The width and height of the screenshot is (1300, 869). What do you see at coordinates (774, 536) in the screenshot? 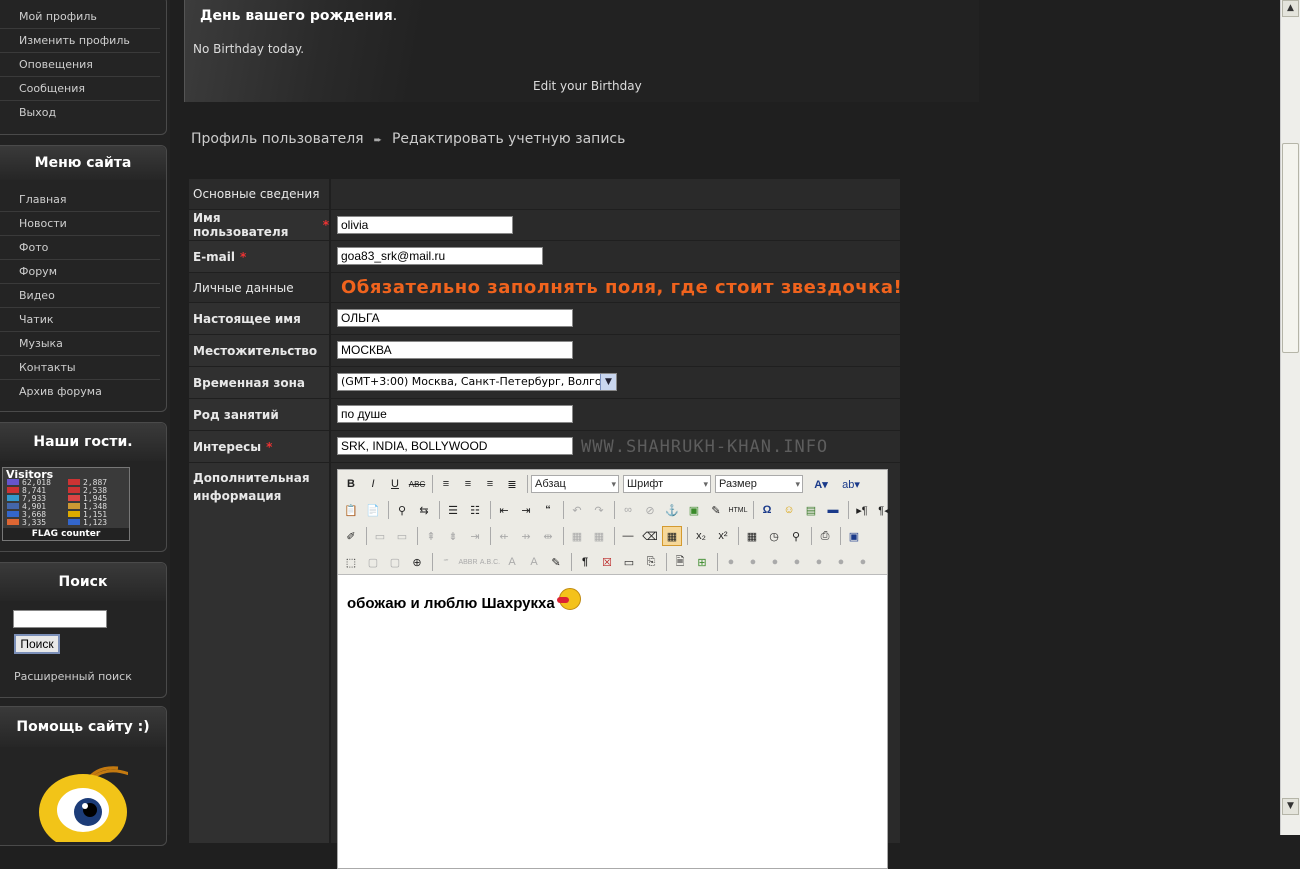
I see `insert-time-icon: ◷` at bounding box center [774, 536].